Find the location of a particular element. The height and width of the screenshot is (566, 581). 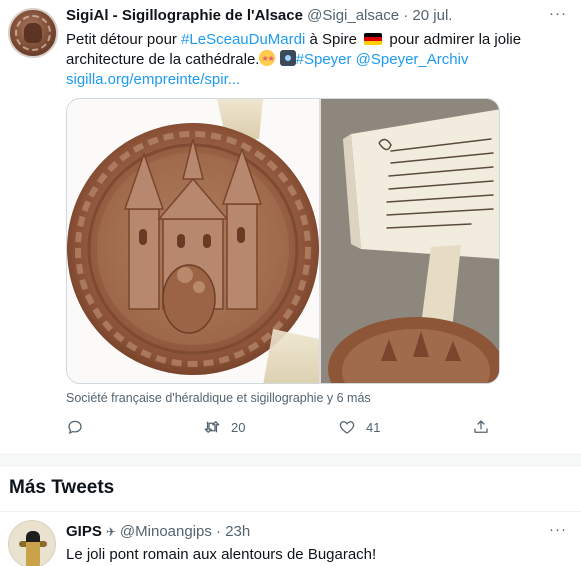

tweet-text-part2: à Spire is located at coordinates (333, 39).